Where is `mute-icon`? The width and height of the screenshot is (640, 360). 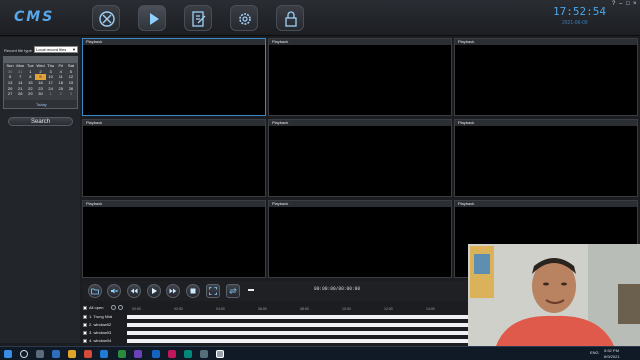 mute-icon is located at coordinates (114, 291).